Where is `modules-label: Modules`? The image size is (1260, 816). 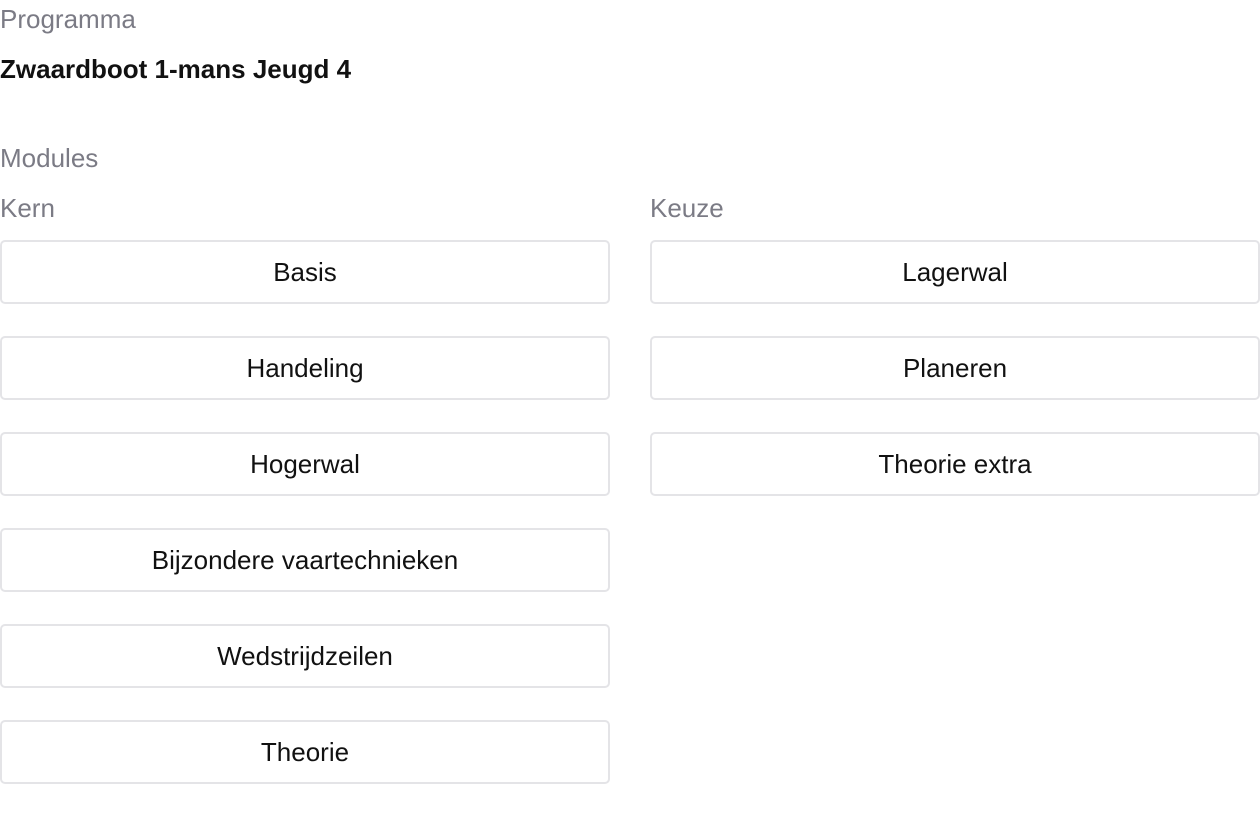 modules-label: Modules is located at coordinates (49, 158).